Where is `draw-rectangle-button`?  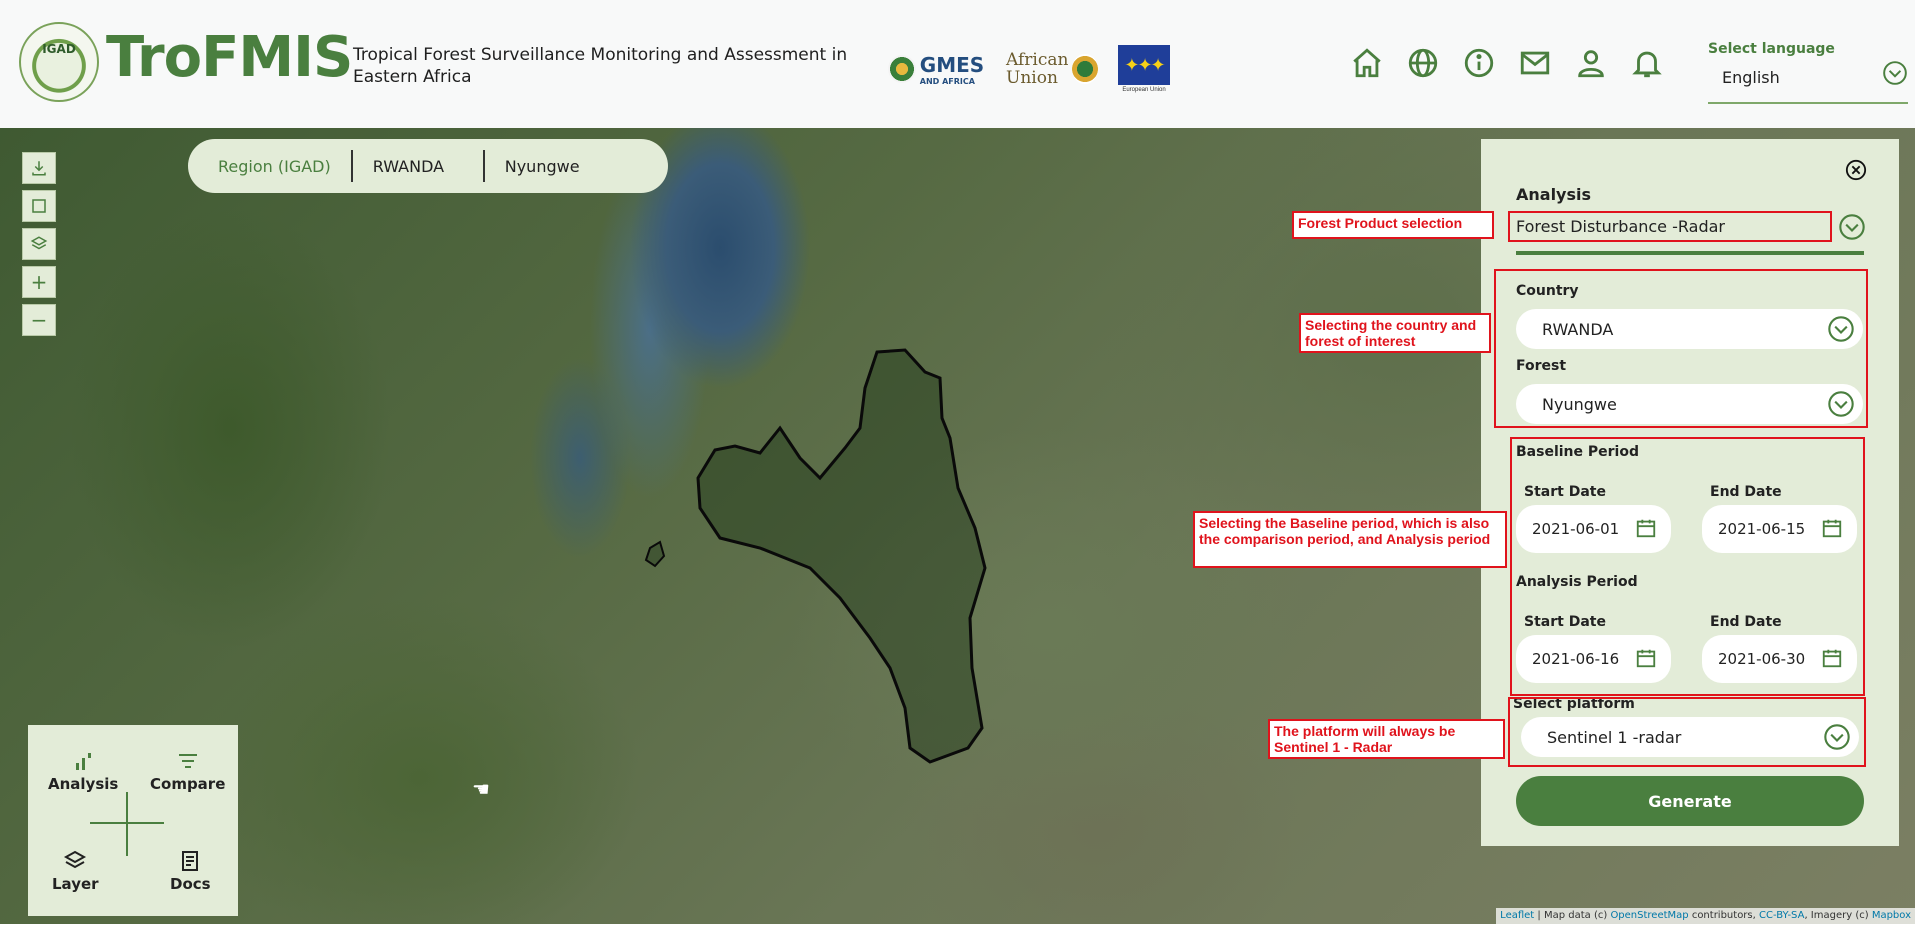 draw-rectangle-button is located at coordinates (39, 206).